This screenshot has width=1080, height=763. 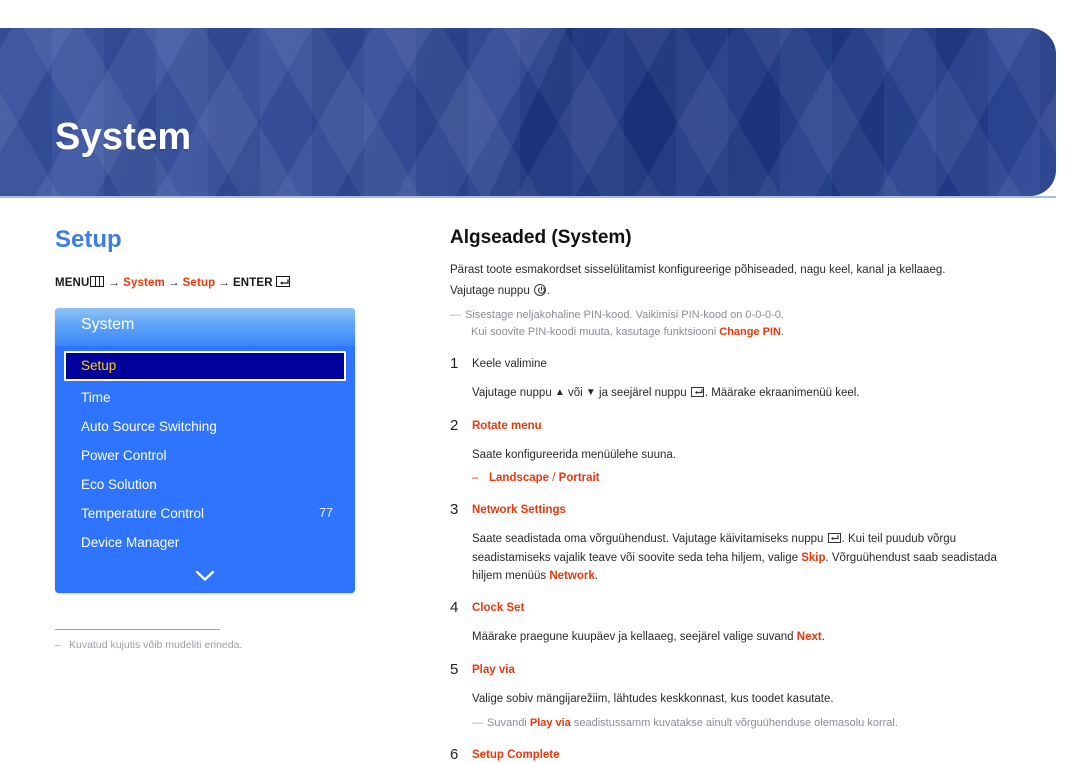 I want to click on arrow-up-icon: ▲, so click(x=559, y=393).